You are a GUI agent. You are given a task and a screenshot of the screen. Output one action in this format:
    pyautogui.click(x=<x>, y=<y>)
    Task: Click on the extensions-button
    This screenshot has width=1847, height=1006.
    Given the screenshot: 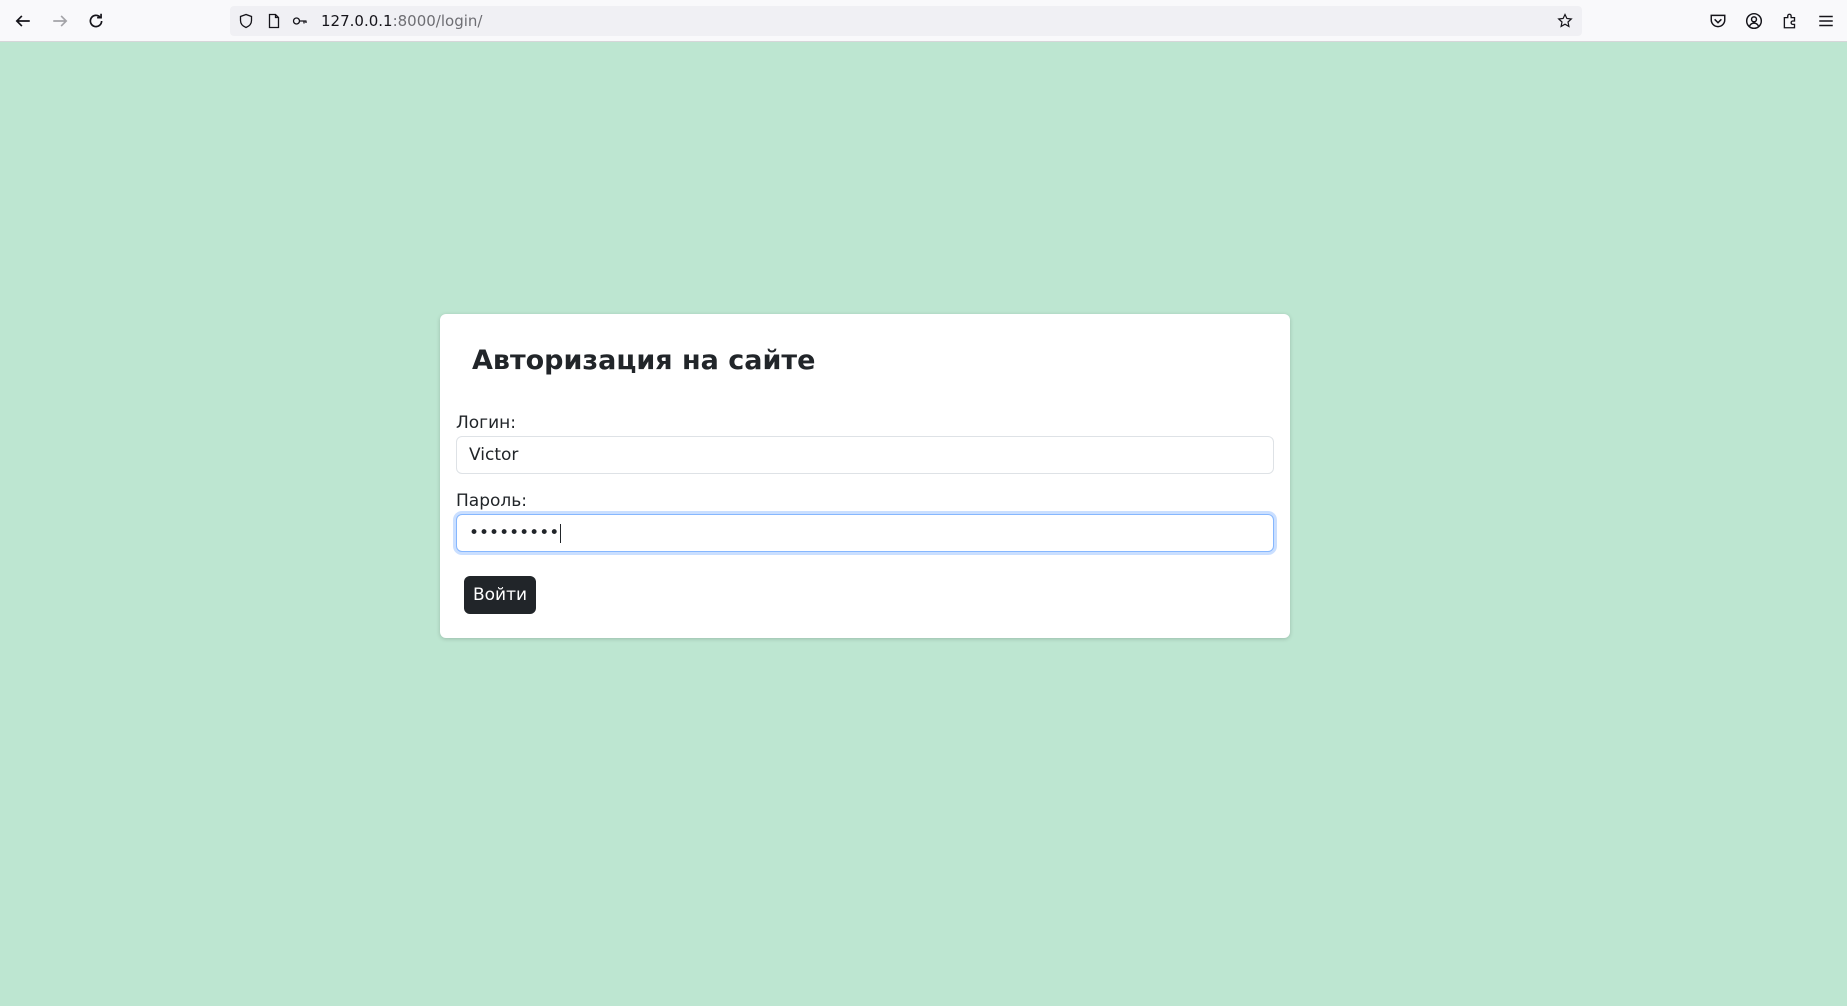 What is the action you would take?
    pyautogui.click(x=1790, y=21)
    